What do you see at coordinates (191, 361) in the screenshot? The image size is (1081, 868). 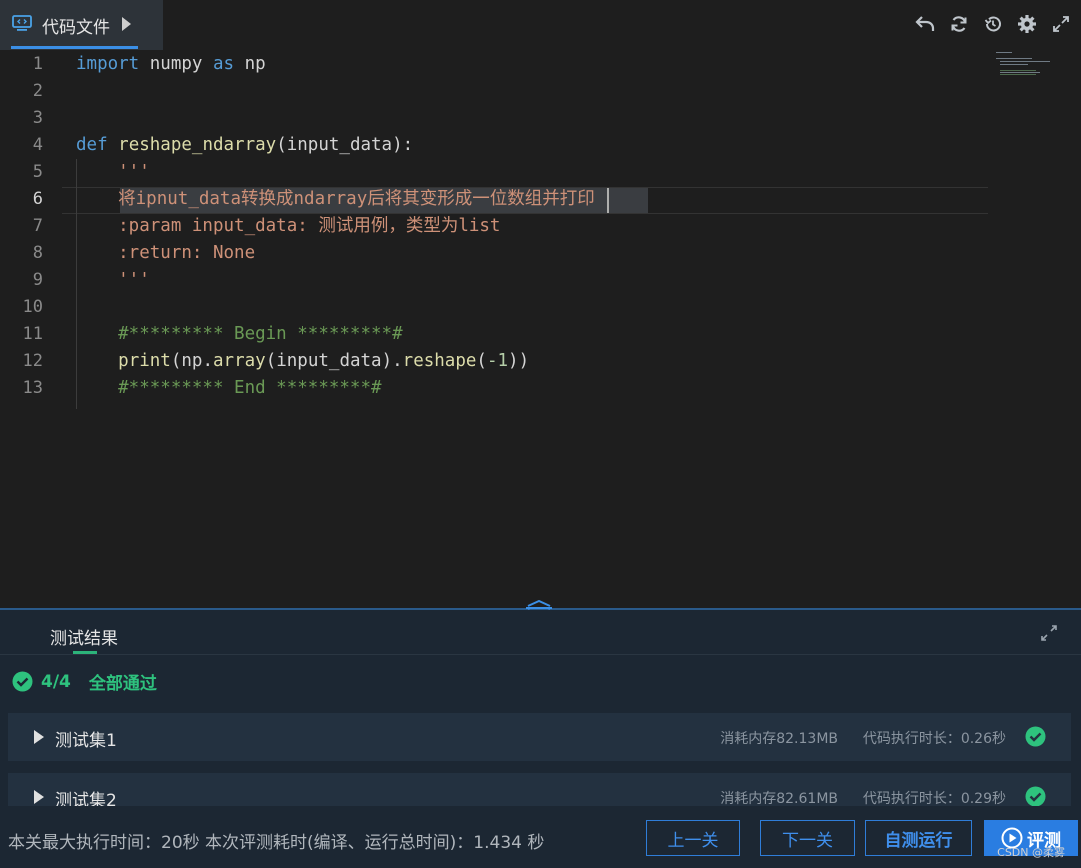 I see `code-token: (np.` at bounding box center [191, 361].